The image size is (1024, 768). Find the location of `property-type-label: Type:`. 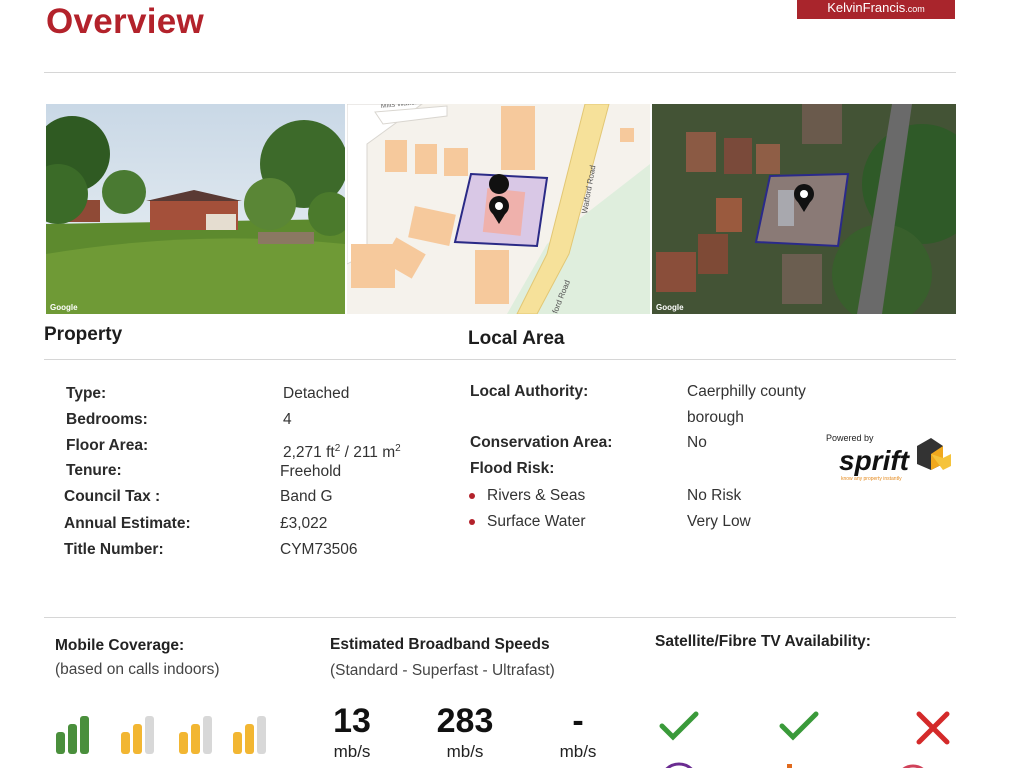

property-type-label: Type: is located at coordinates (86, 393).